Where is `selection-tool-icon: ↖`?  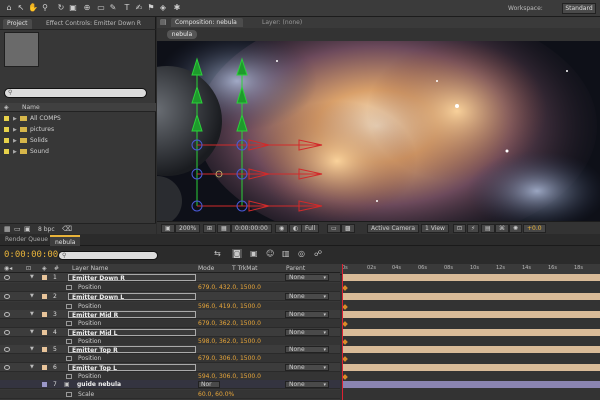 selection-tool-icon: ↖ is located at coordinates (21, 8).